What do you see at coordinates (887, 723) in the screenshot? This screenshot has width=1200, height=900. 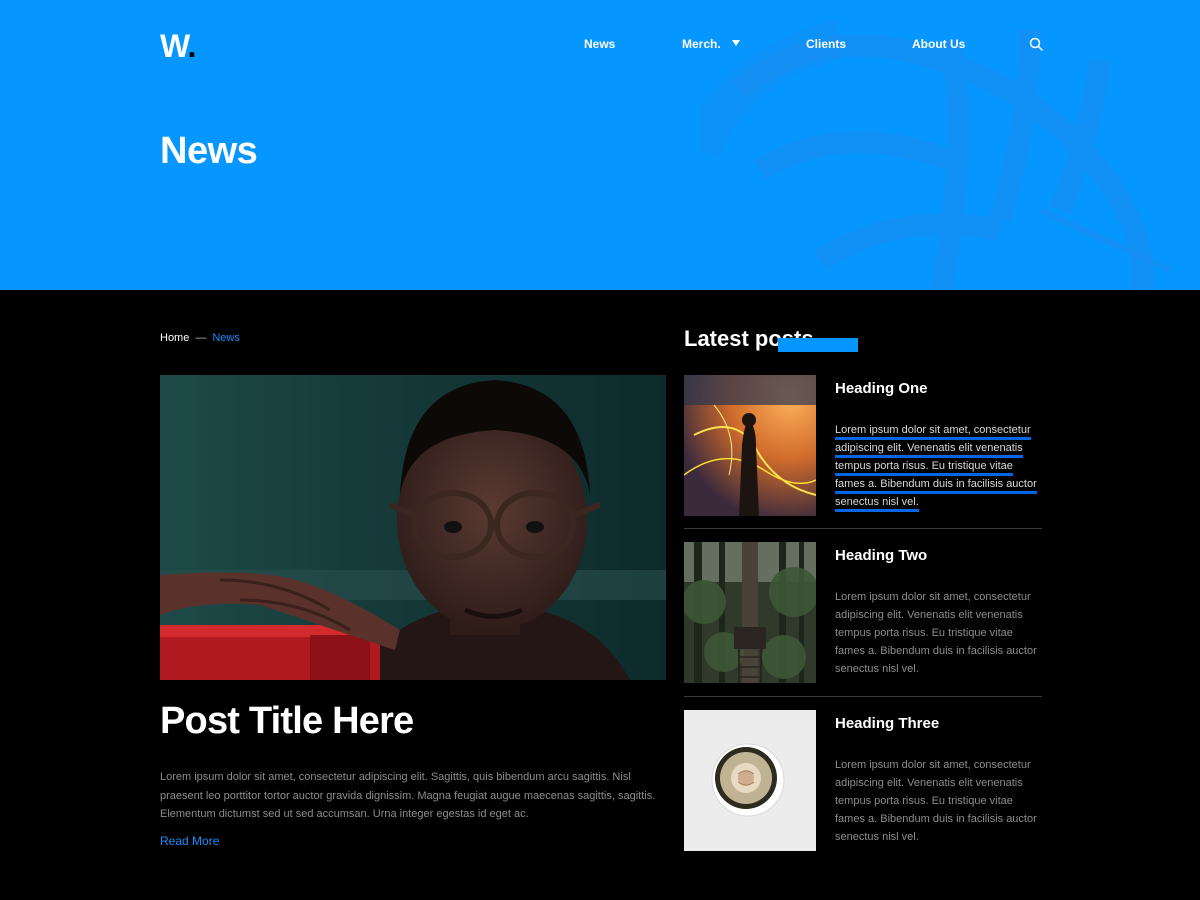 I see `post-heading: Heading Three` at bounding box center [887, 723].